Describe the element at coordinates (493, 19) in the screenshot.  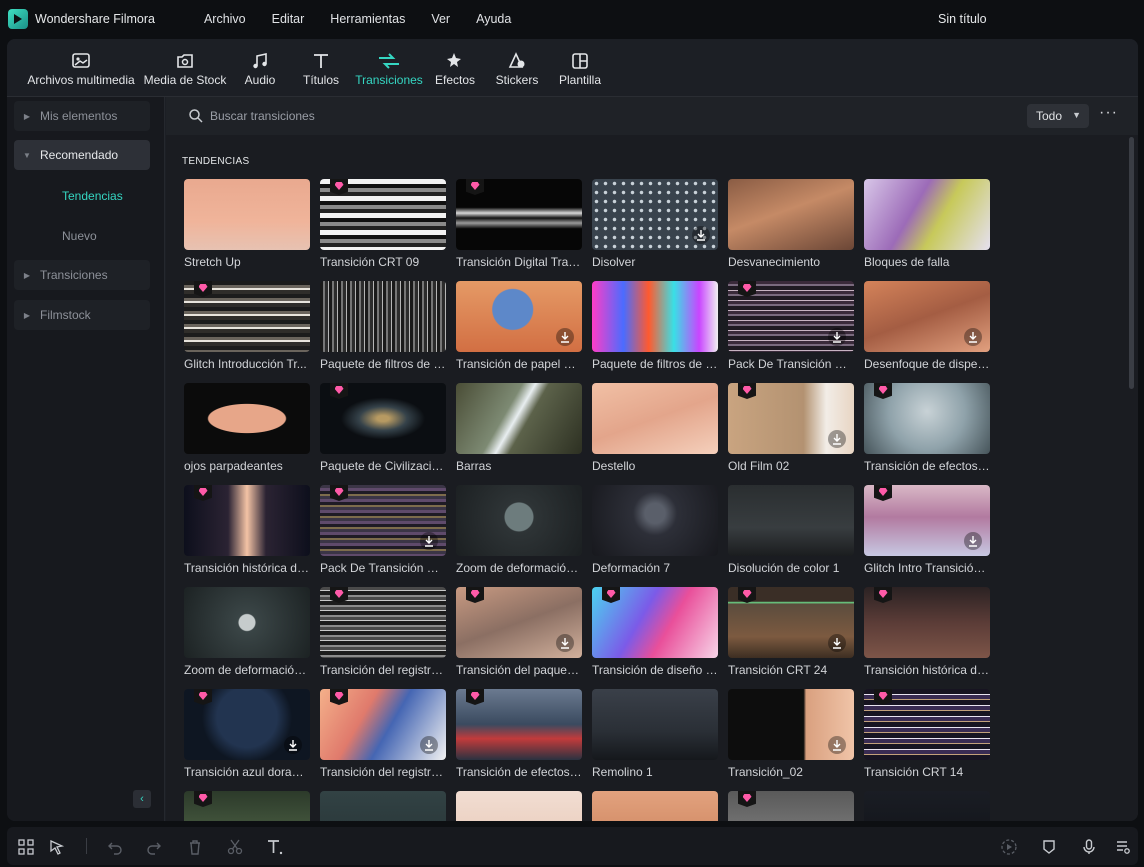
I see `menu-ayuda: Ayuda` at that location.